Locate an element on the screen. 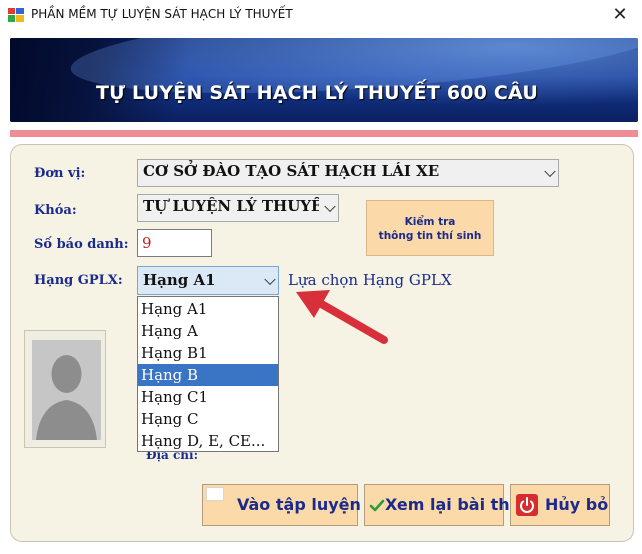 The height and width of the screenshot is (554, 642). check-button-line1: Kiểm tra is located at coordinates (430, 222).